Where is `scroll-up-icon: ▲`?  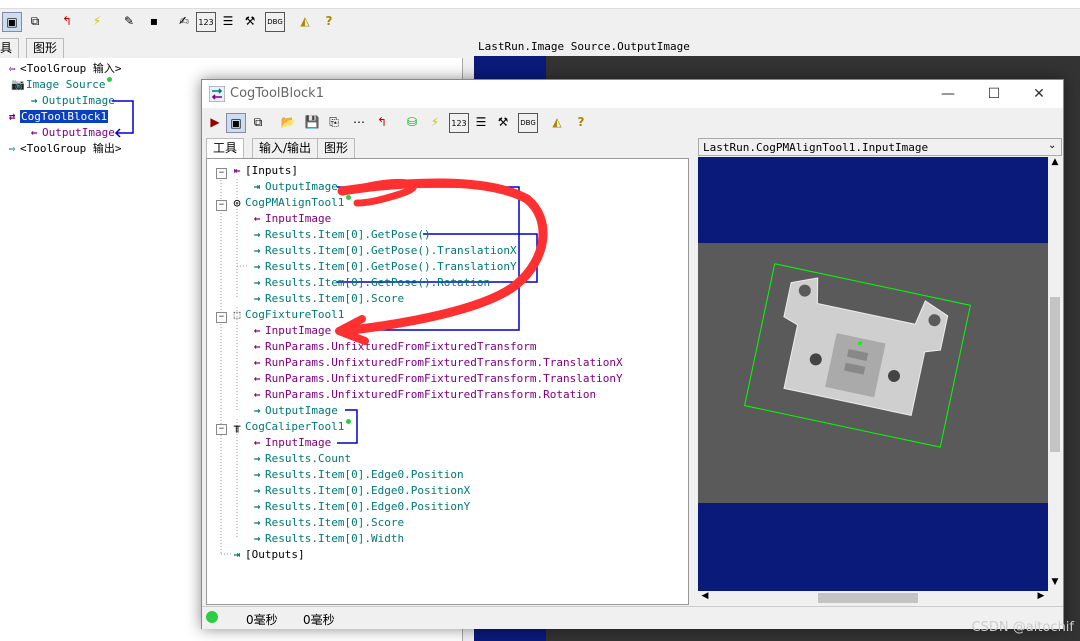
scroll-up-icon: ▲ is located at coordinates (1055, 164).